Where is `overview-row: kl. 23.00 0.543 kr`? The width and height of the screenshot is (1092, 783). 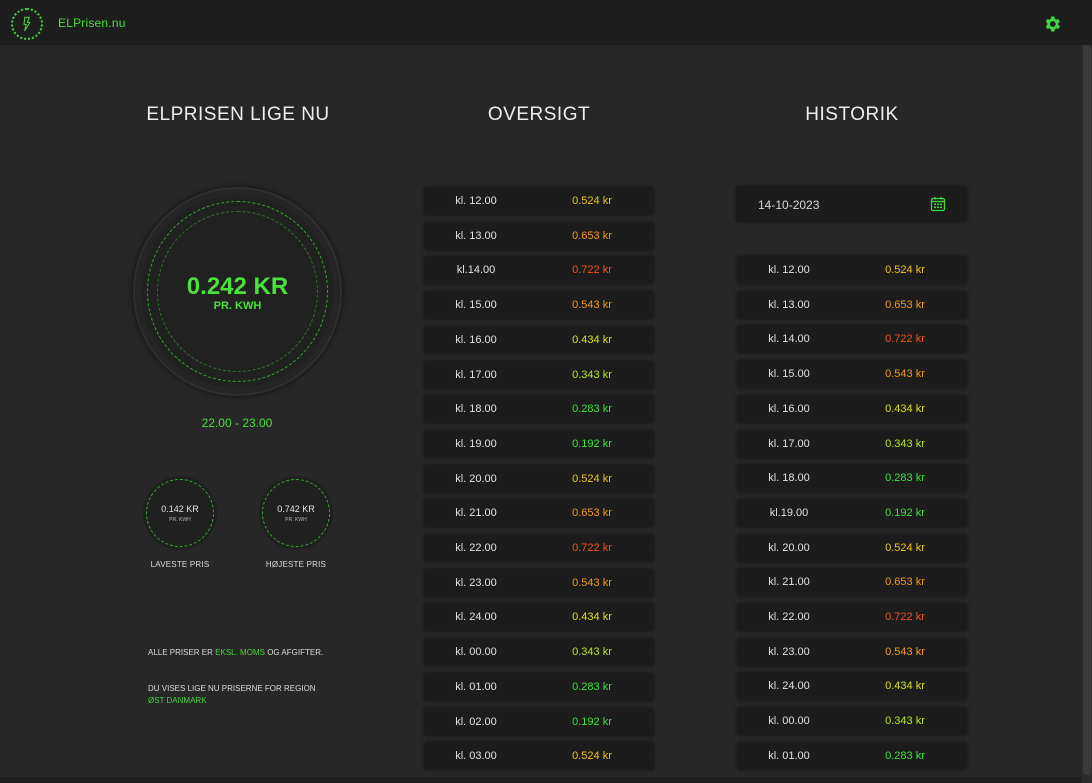 overview-row: kl. 23.00 0.543 kr is located at coordinates (539, 582).